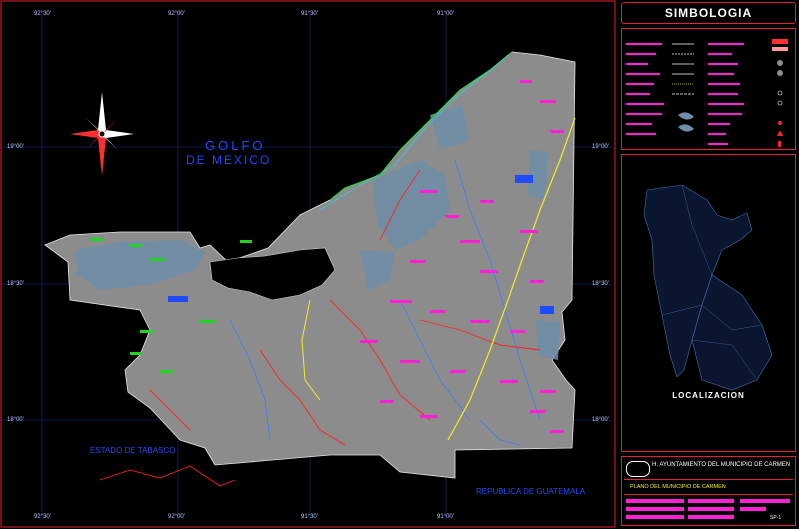 Image resolution: width=799 pixels, height=529 pixels. Describe the element at coordinates (445, 14) in the screenshot. I see `coord-top-4: 91°00'` at that location.